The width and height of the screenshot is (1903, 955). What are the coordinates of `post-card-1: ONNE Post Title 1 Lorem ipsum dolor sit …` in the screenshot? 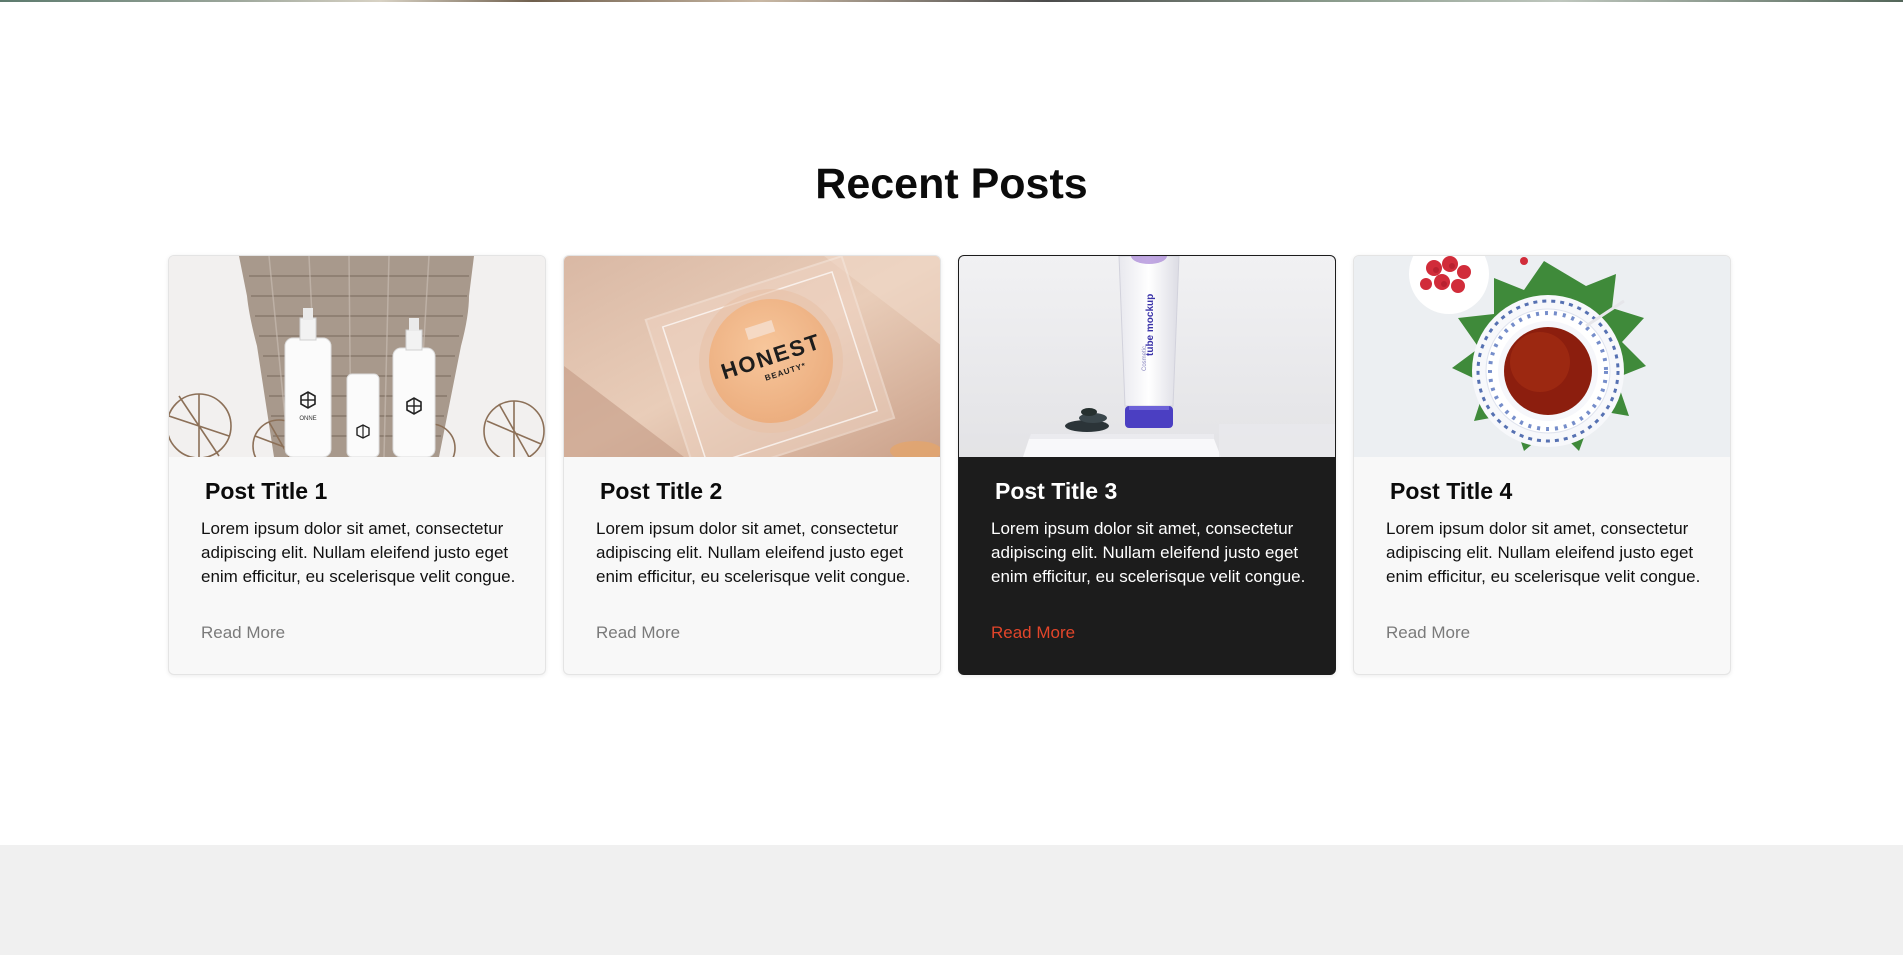 It's located at (357, 465).